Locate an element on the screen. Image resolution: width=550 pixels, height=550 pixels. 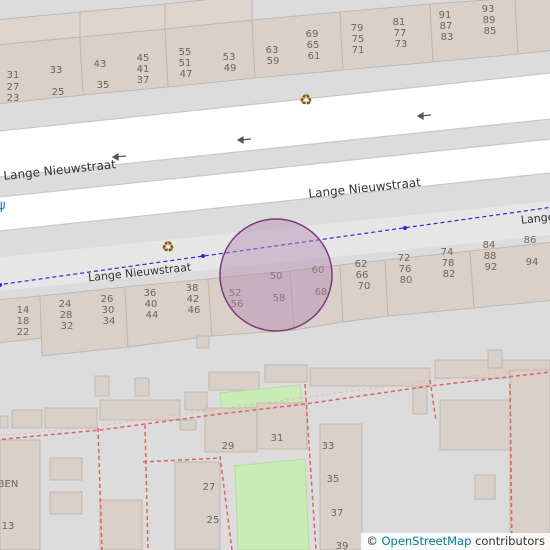
house-number: 45 is located at coordinates (143, 58).